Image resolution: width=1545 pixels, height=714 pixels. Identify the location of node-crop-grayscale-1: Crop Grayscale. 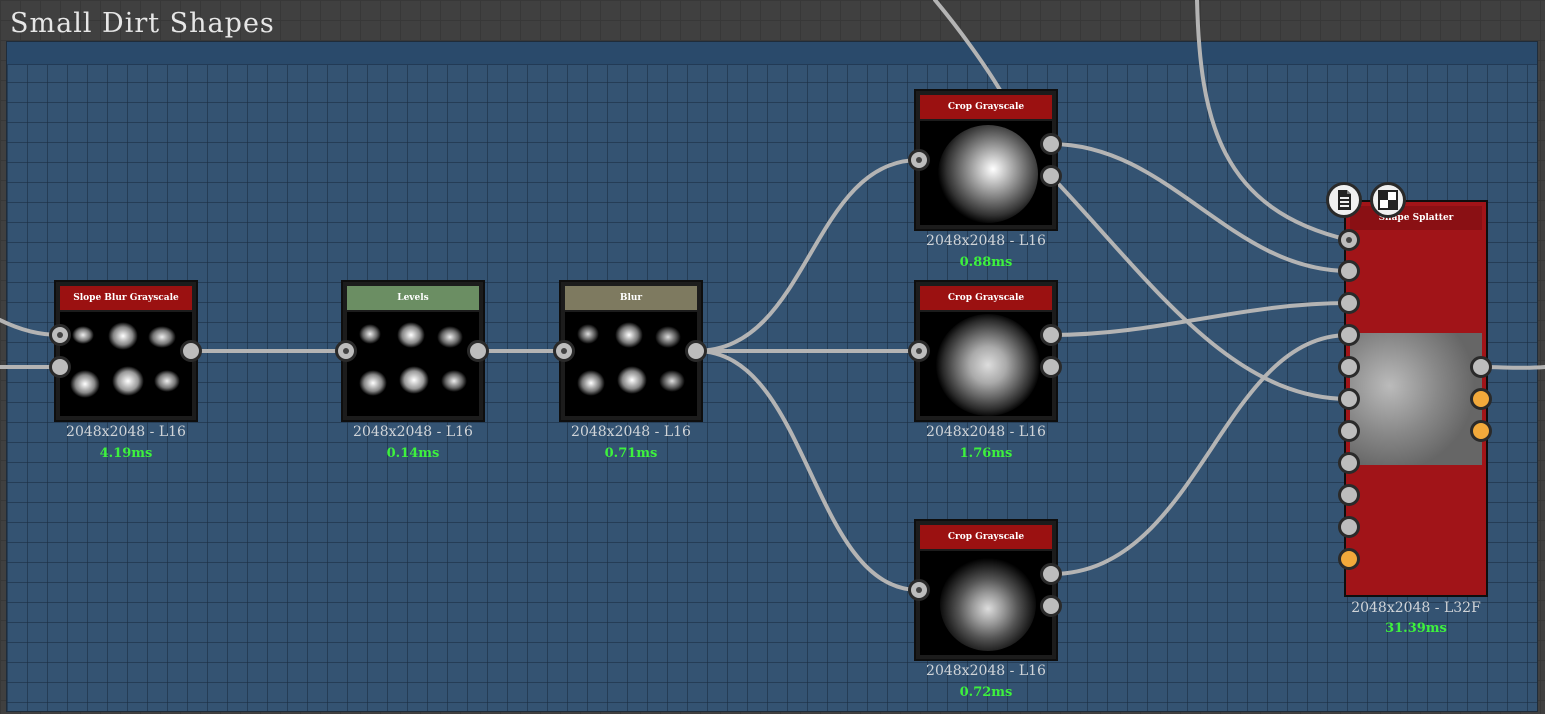
(986, 160).